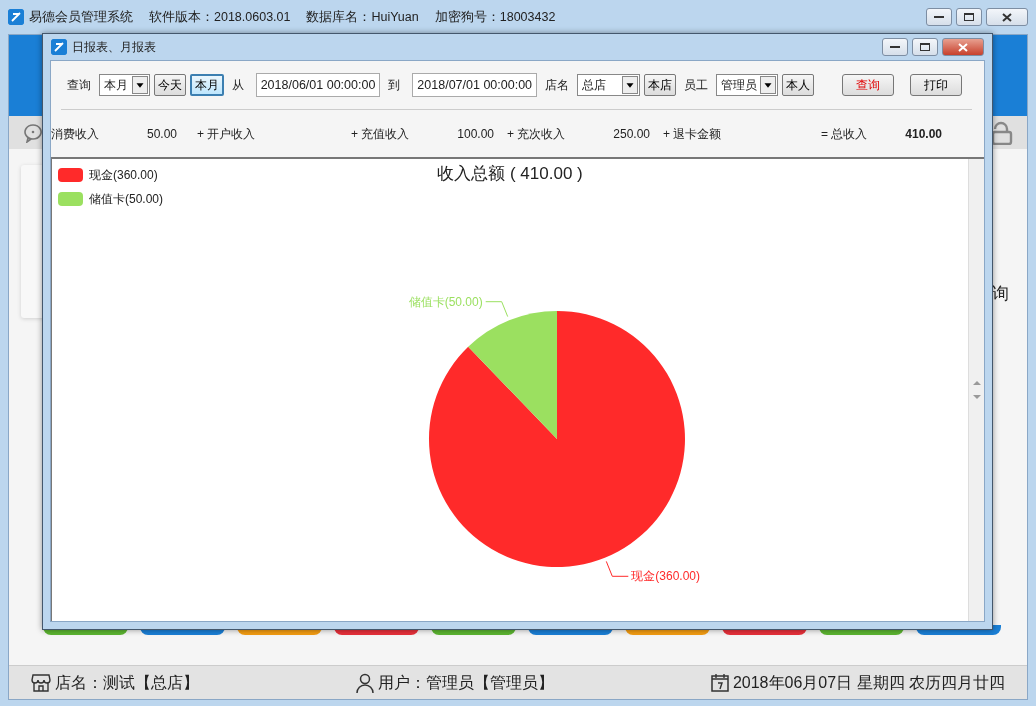 Image resolution: width=1036 pixels, height=706 pixels. Describe the element at coordinates (659, 85) in the screenshot. I see `toggle-button: 本店` at that location.